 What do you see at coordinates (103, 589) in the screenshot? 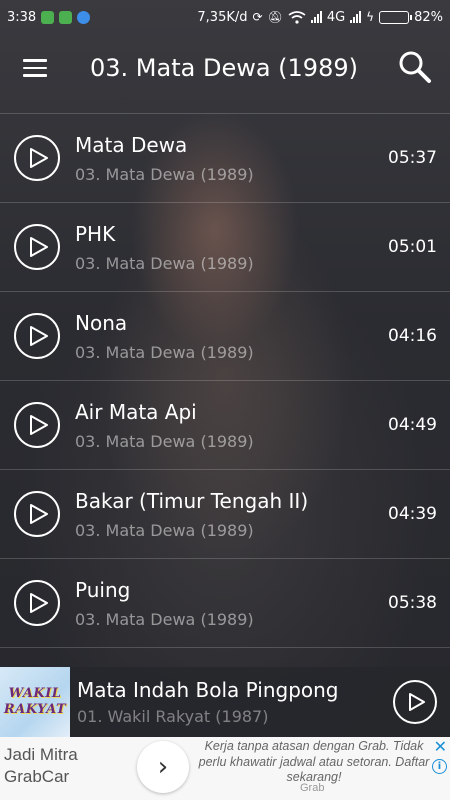
I see `track-title: Puing` at bounding box center [103, 589].